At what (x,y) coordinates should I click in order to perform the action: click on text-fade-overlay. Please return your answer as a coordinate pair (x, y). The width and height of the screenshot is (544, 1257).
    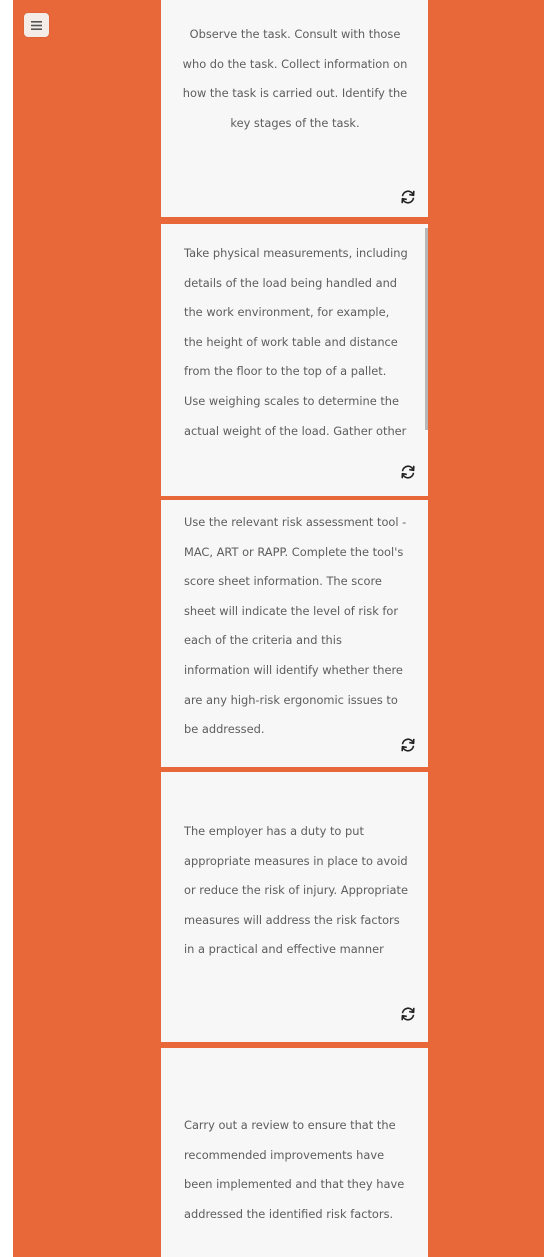
    Looking at the image, I should click on (294, 476).